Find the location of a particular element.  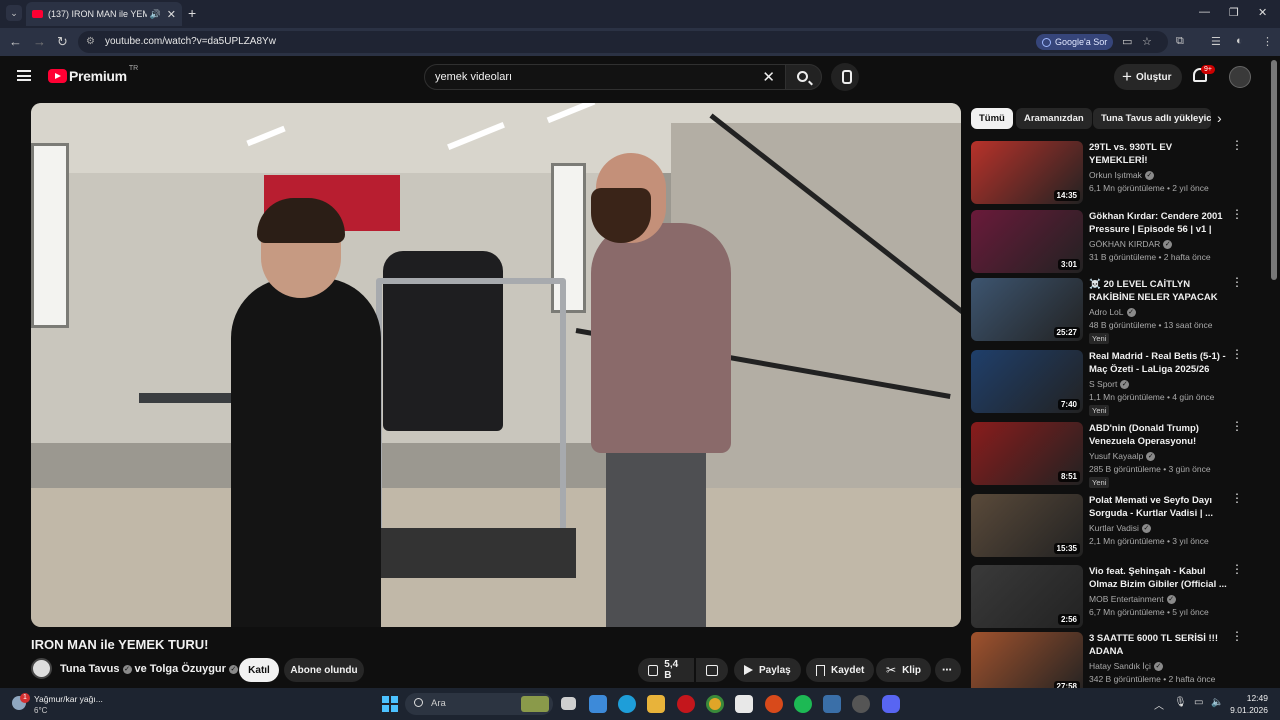

page-scrollbar is located at coordinates (1274, 170).